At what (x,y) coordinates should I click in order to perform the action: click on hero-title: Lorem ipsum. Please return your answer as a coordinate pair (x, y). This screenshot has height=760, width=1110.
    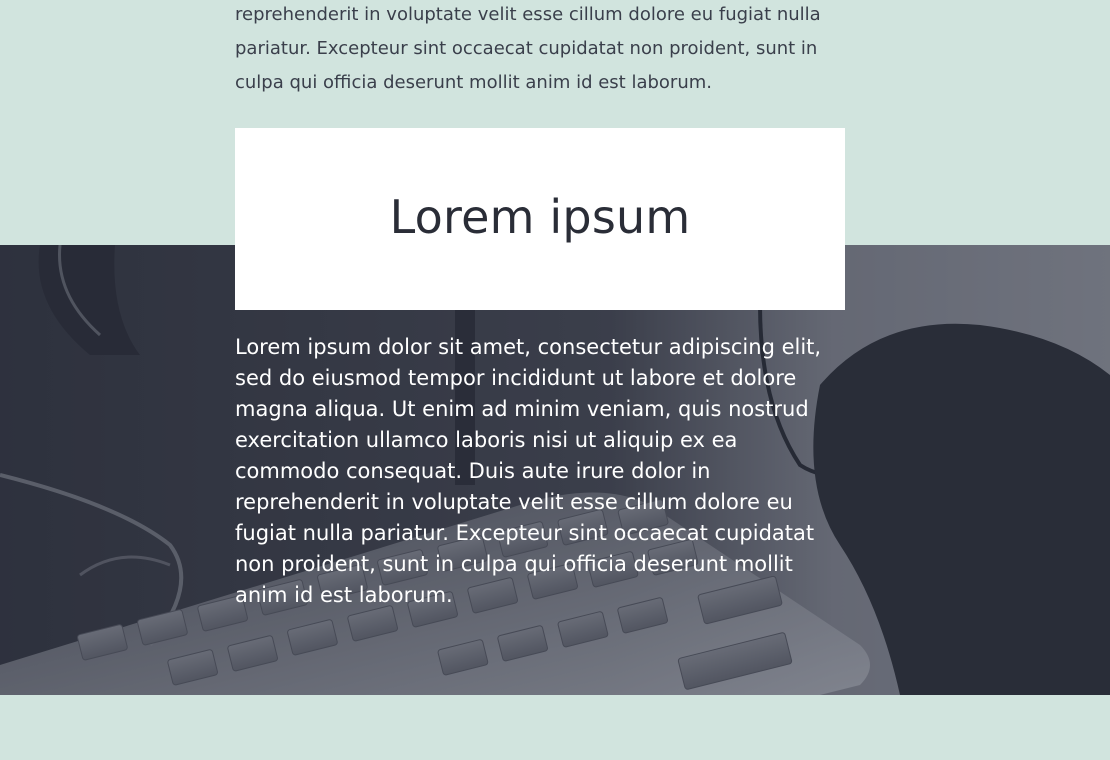
    Looking at the image, I should click on (540, 217).